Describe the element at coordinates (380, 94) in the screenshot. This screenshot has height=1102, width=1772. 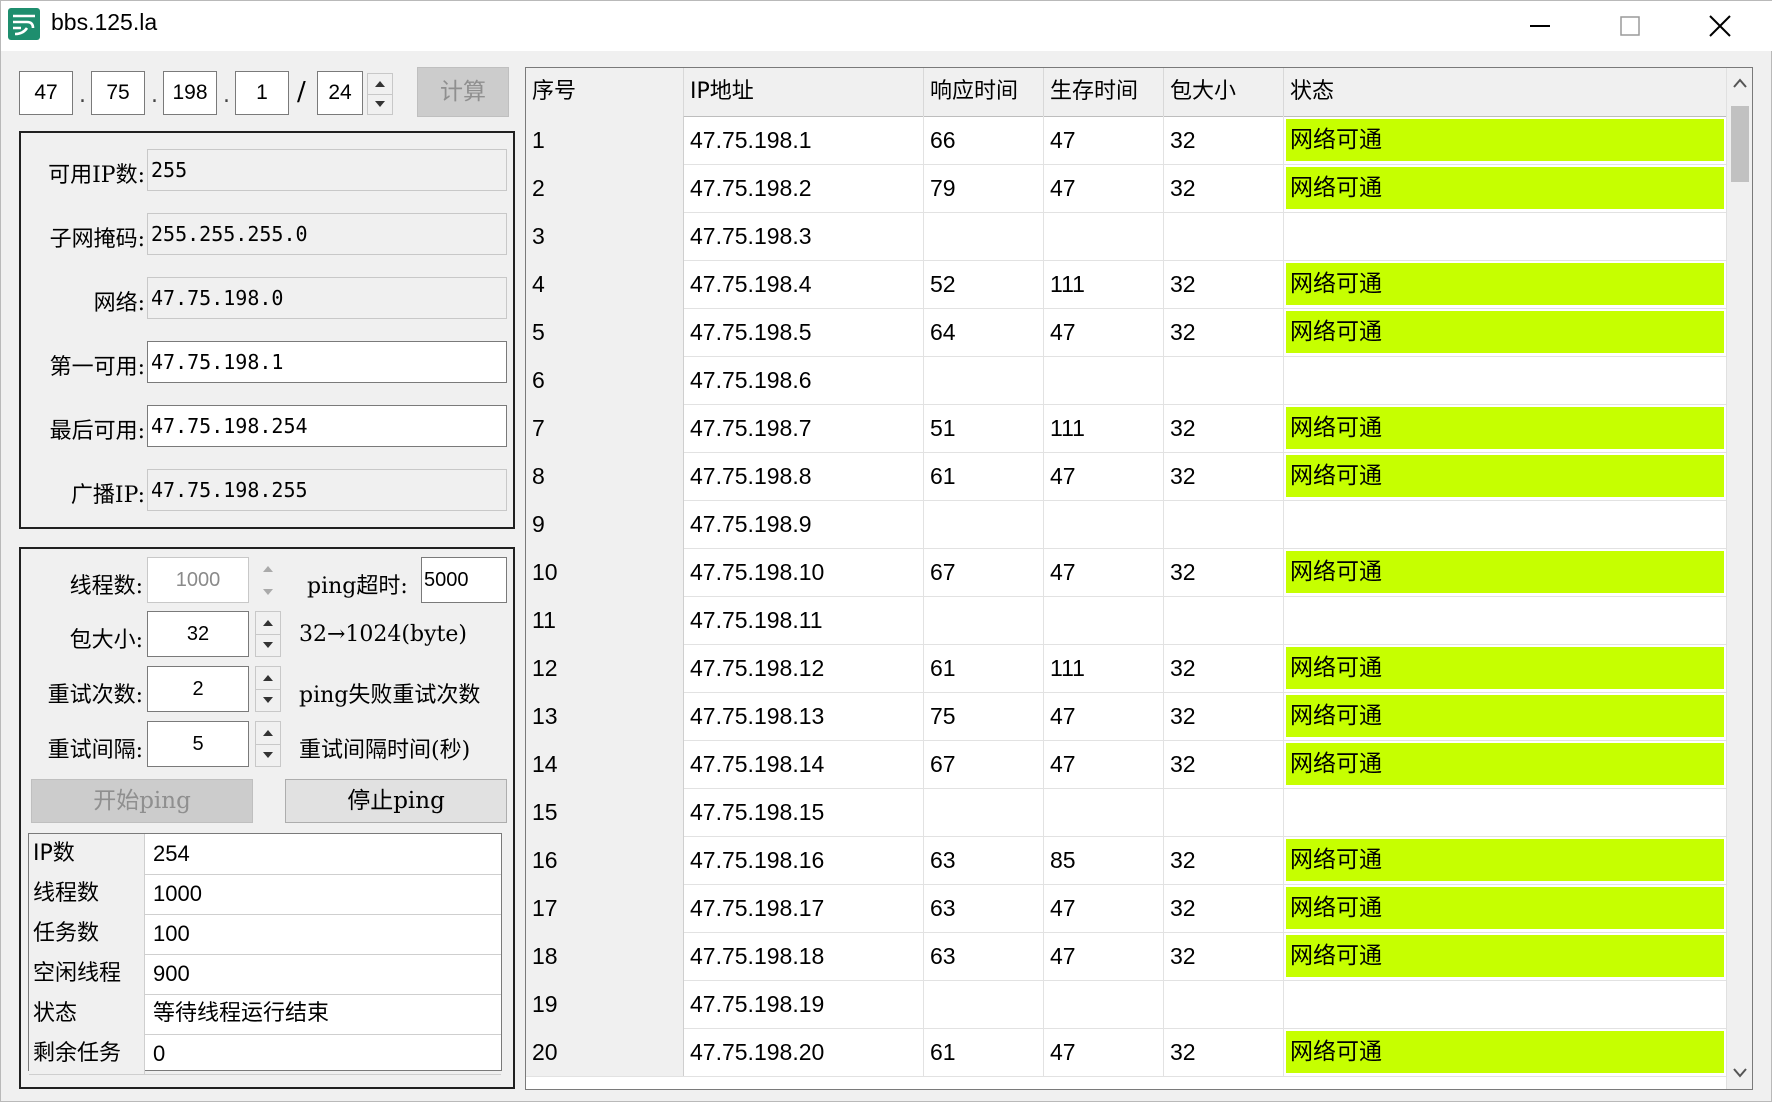
I see `mask-bits-spinner` at that location.